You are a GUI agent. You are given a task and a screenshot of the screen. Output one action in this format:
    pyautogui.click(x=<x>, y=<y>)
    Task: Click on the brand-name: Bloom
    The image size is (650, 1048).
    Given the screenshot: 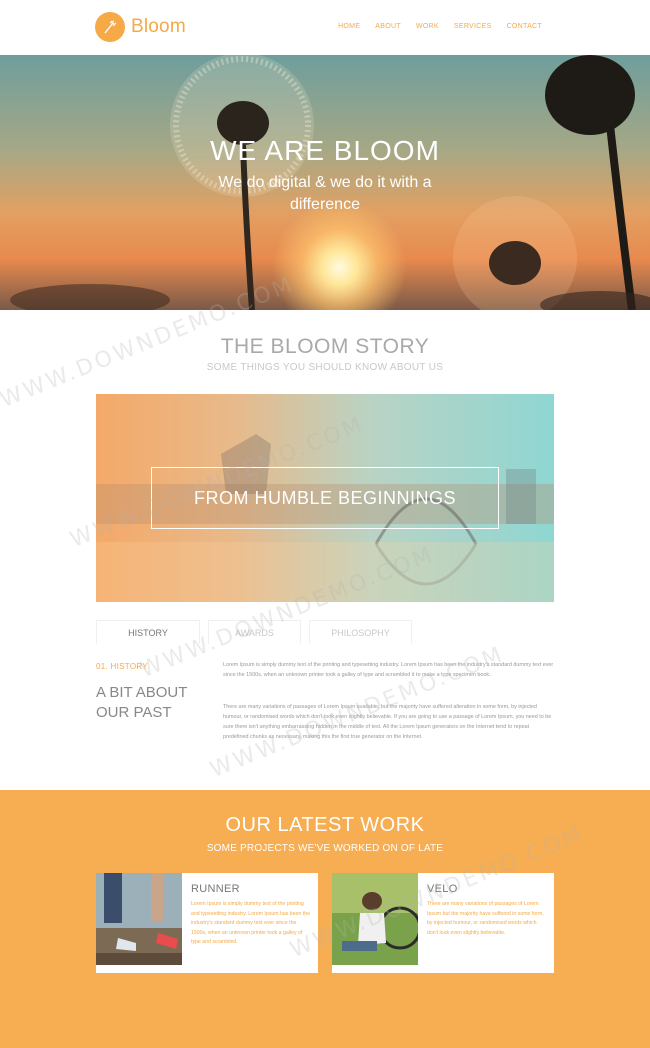 What is the action you would take?
    pyautogui.click(x=158, y=26)
    